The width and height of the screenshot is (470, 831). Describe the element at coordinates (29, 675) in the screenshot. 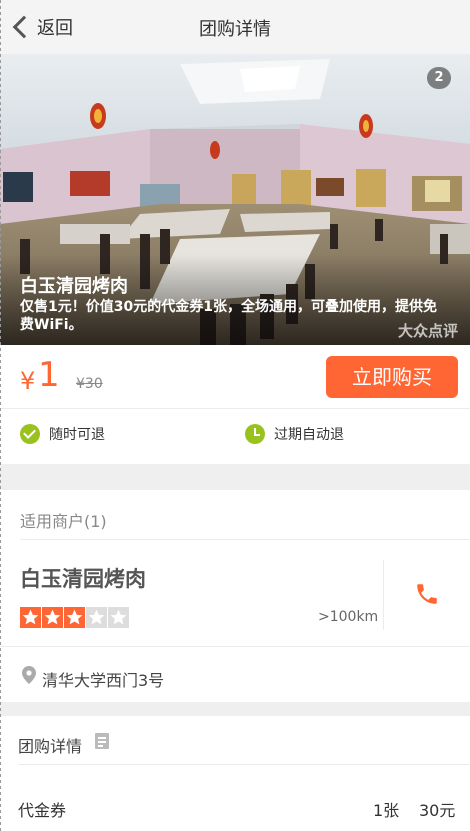

I see `location-pin-icon` at that location.